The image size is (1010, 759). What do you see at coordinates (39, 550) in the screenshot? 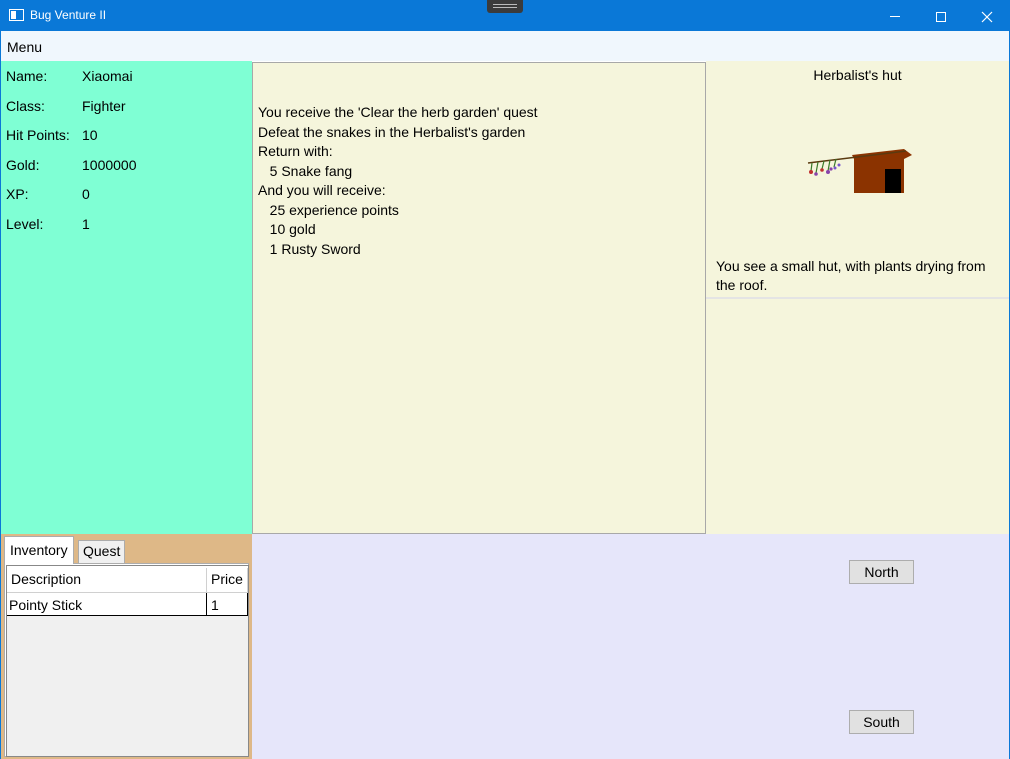
I see `tab-inventory: Inventory` at bounding box center [39, 550].